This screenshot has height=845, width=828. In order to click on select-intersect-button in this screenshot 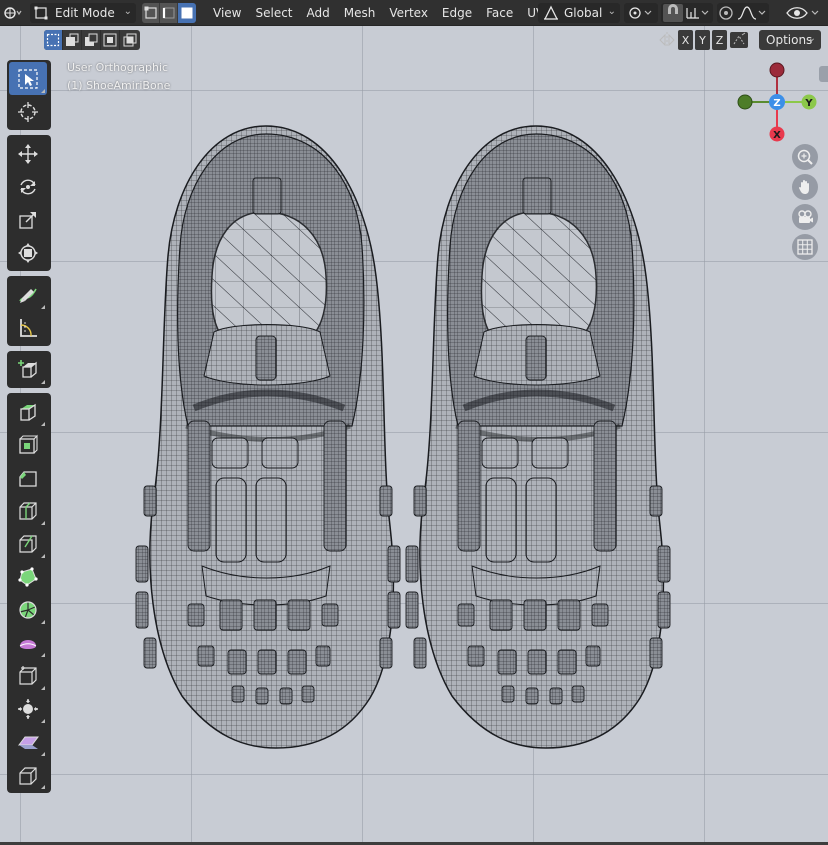, I will do `click(129, 40)`.